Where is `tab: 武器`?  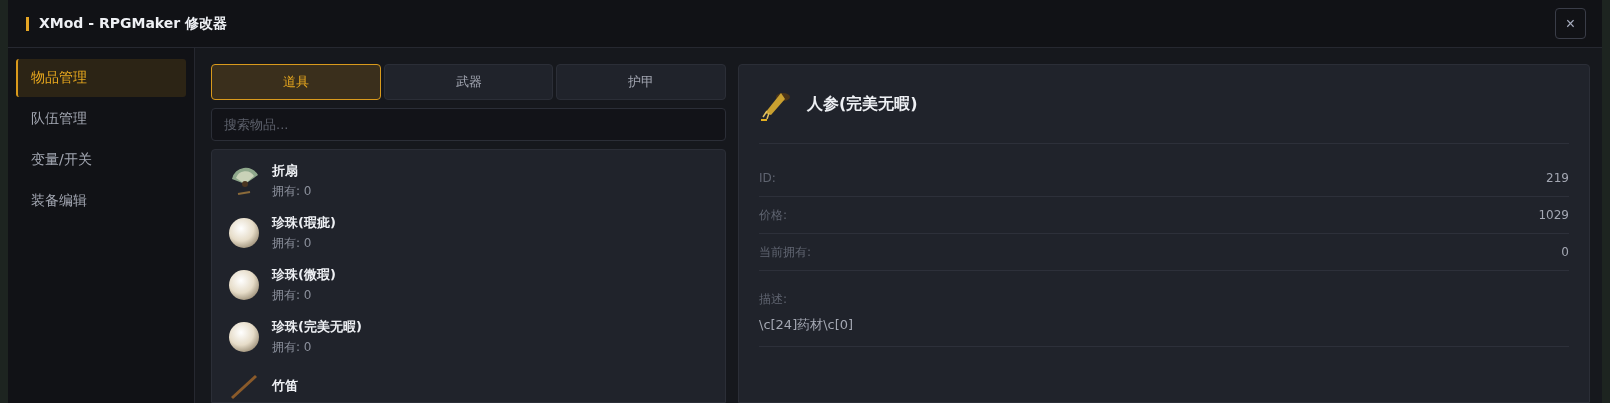
tab: 武器 is located at coordinates (468, 82).